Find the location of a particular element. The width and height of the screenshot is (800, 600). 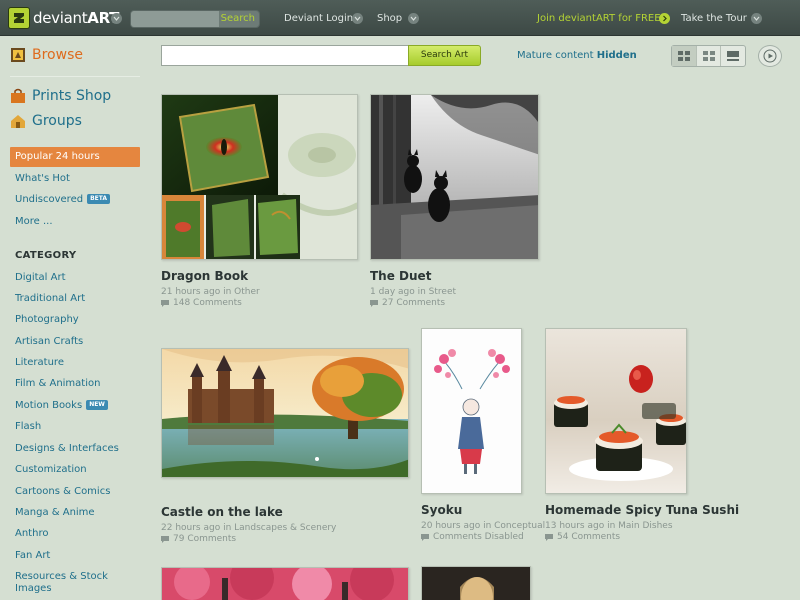

groups-house-icon is located at coordinates (18, 121).